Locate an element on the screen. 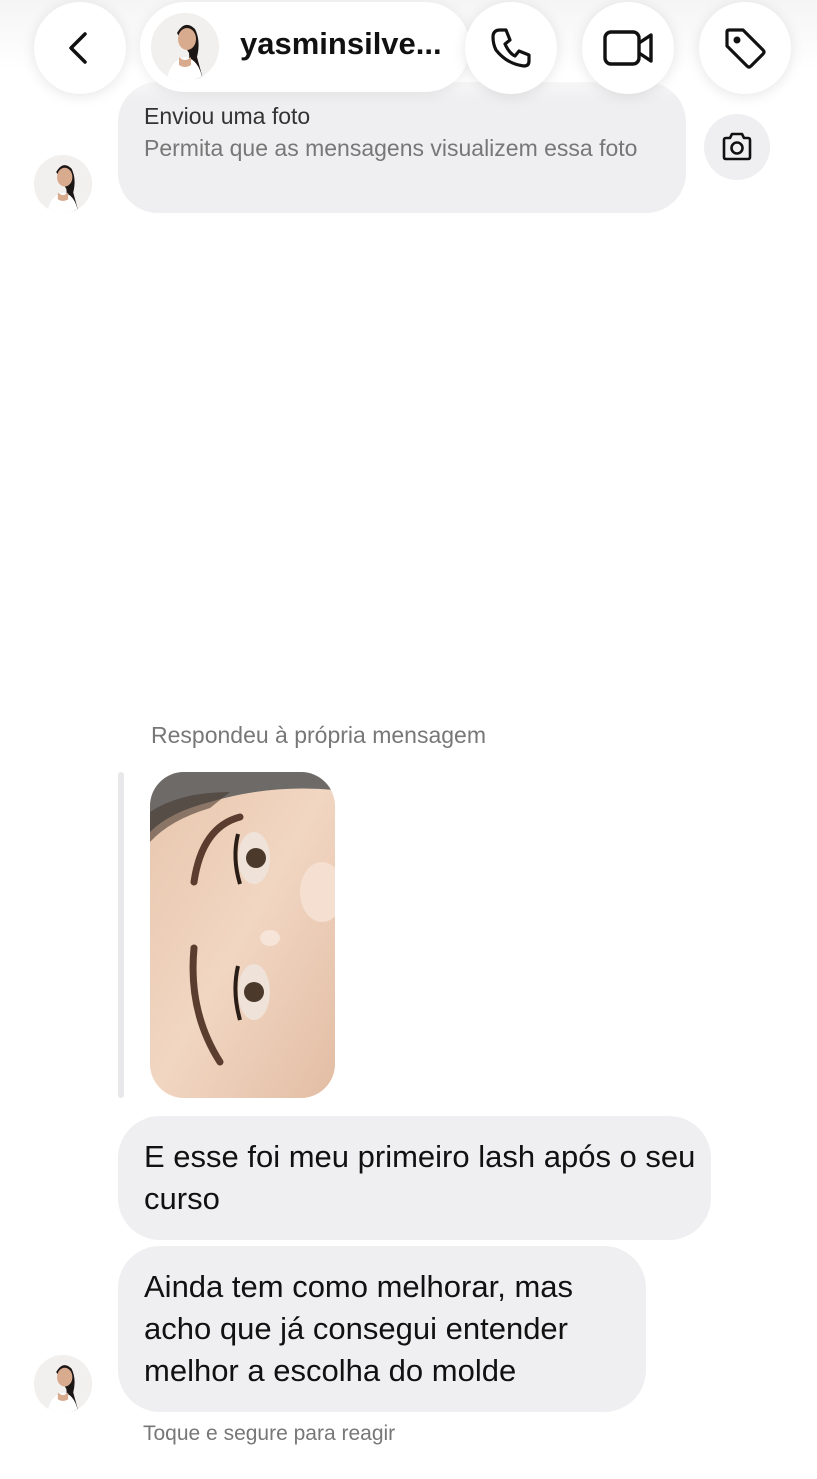 This screenshot has height=1479, width=817. phone-icon is located at coordinates (511, 48).